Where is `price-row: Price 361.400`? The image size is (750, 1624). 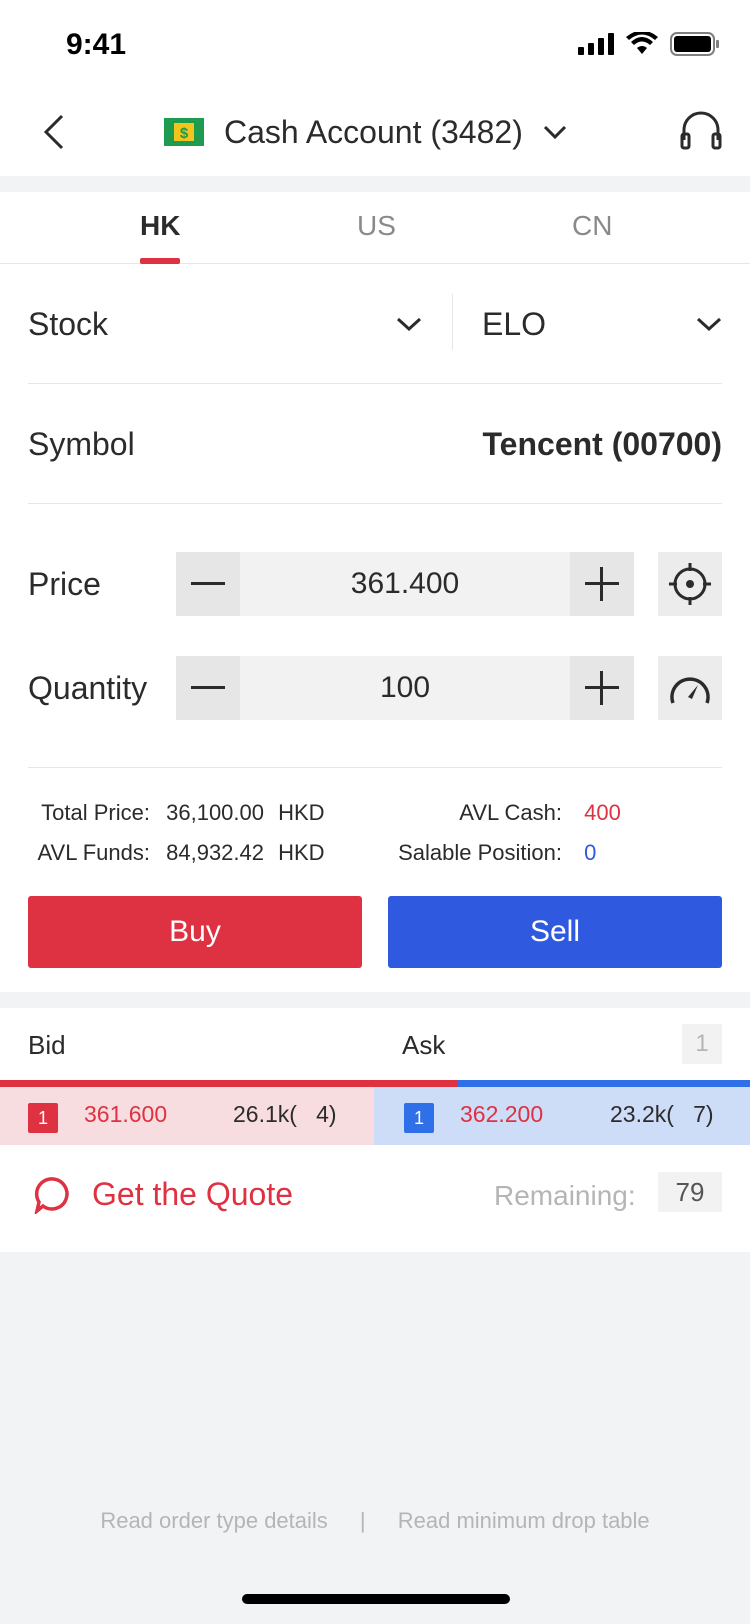
price-row: Price 361.400 is located at coordinates (375, 584).